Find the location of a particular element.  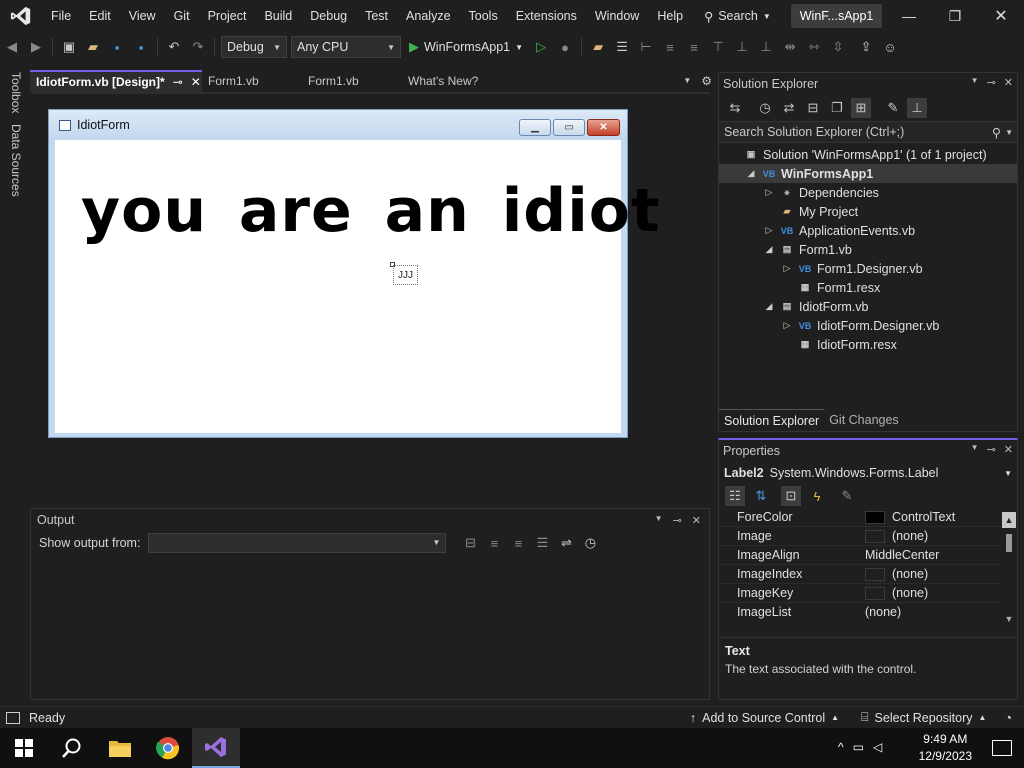

action-center-icon is located at coordinates (1002, 748).